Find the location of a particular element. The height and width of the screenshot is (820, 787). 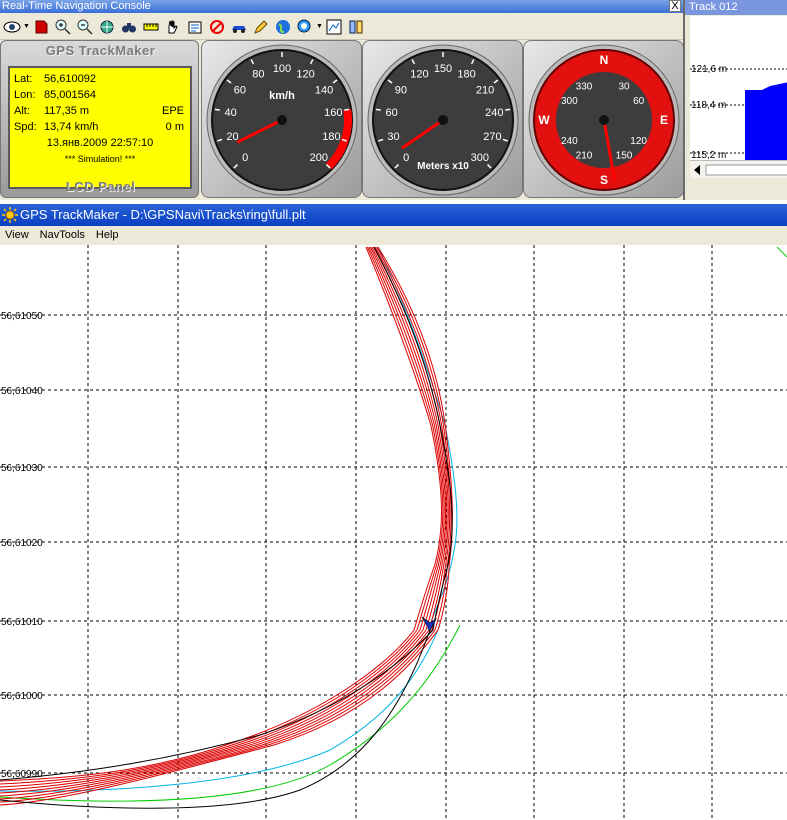

gauge-tick-label: 100 is located at coordinates (282, 69).